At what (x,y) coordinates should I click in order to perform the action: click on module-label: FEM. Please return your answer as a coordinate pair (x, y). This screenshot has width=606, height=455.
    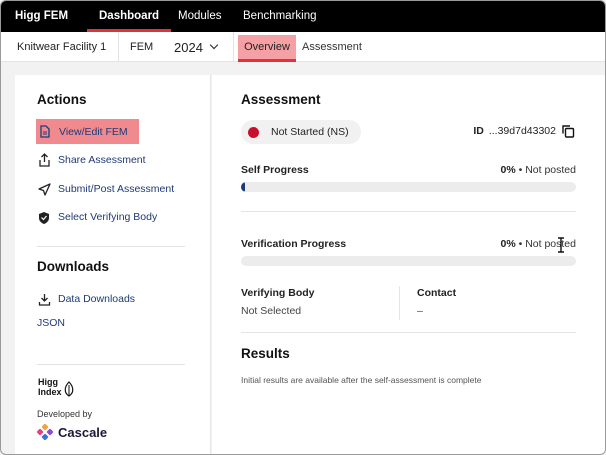
    Looking at the image, I should click on (142, 47).